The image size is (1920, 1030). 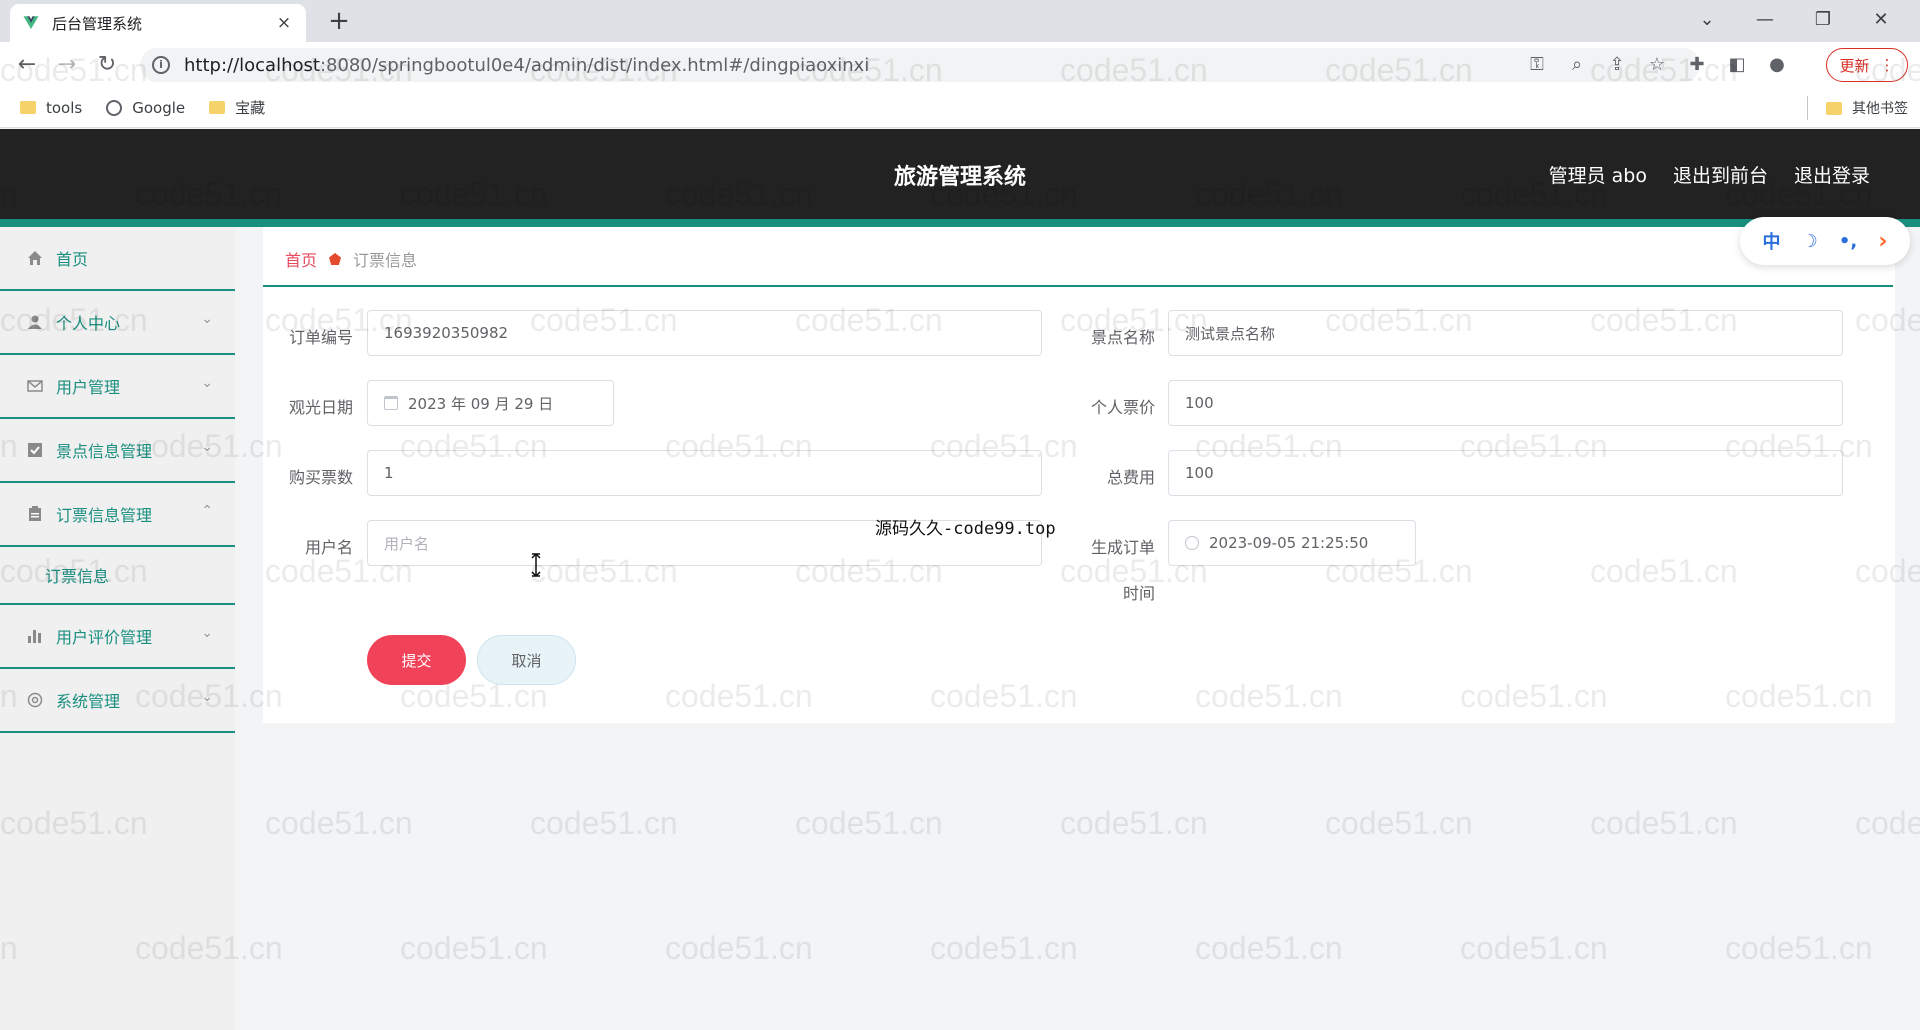 I want to click on forward-icon: →, so click(x=67, y=65).